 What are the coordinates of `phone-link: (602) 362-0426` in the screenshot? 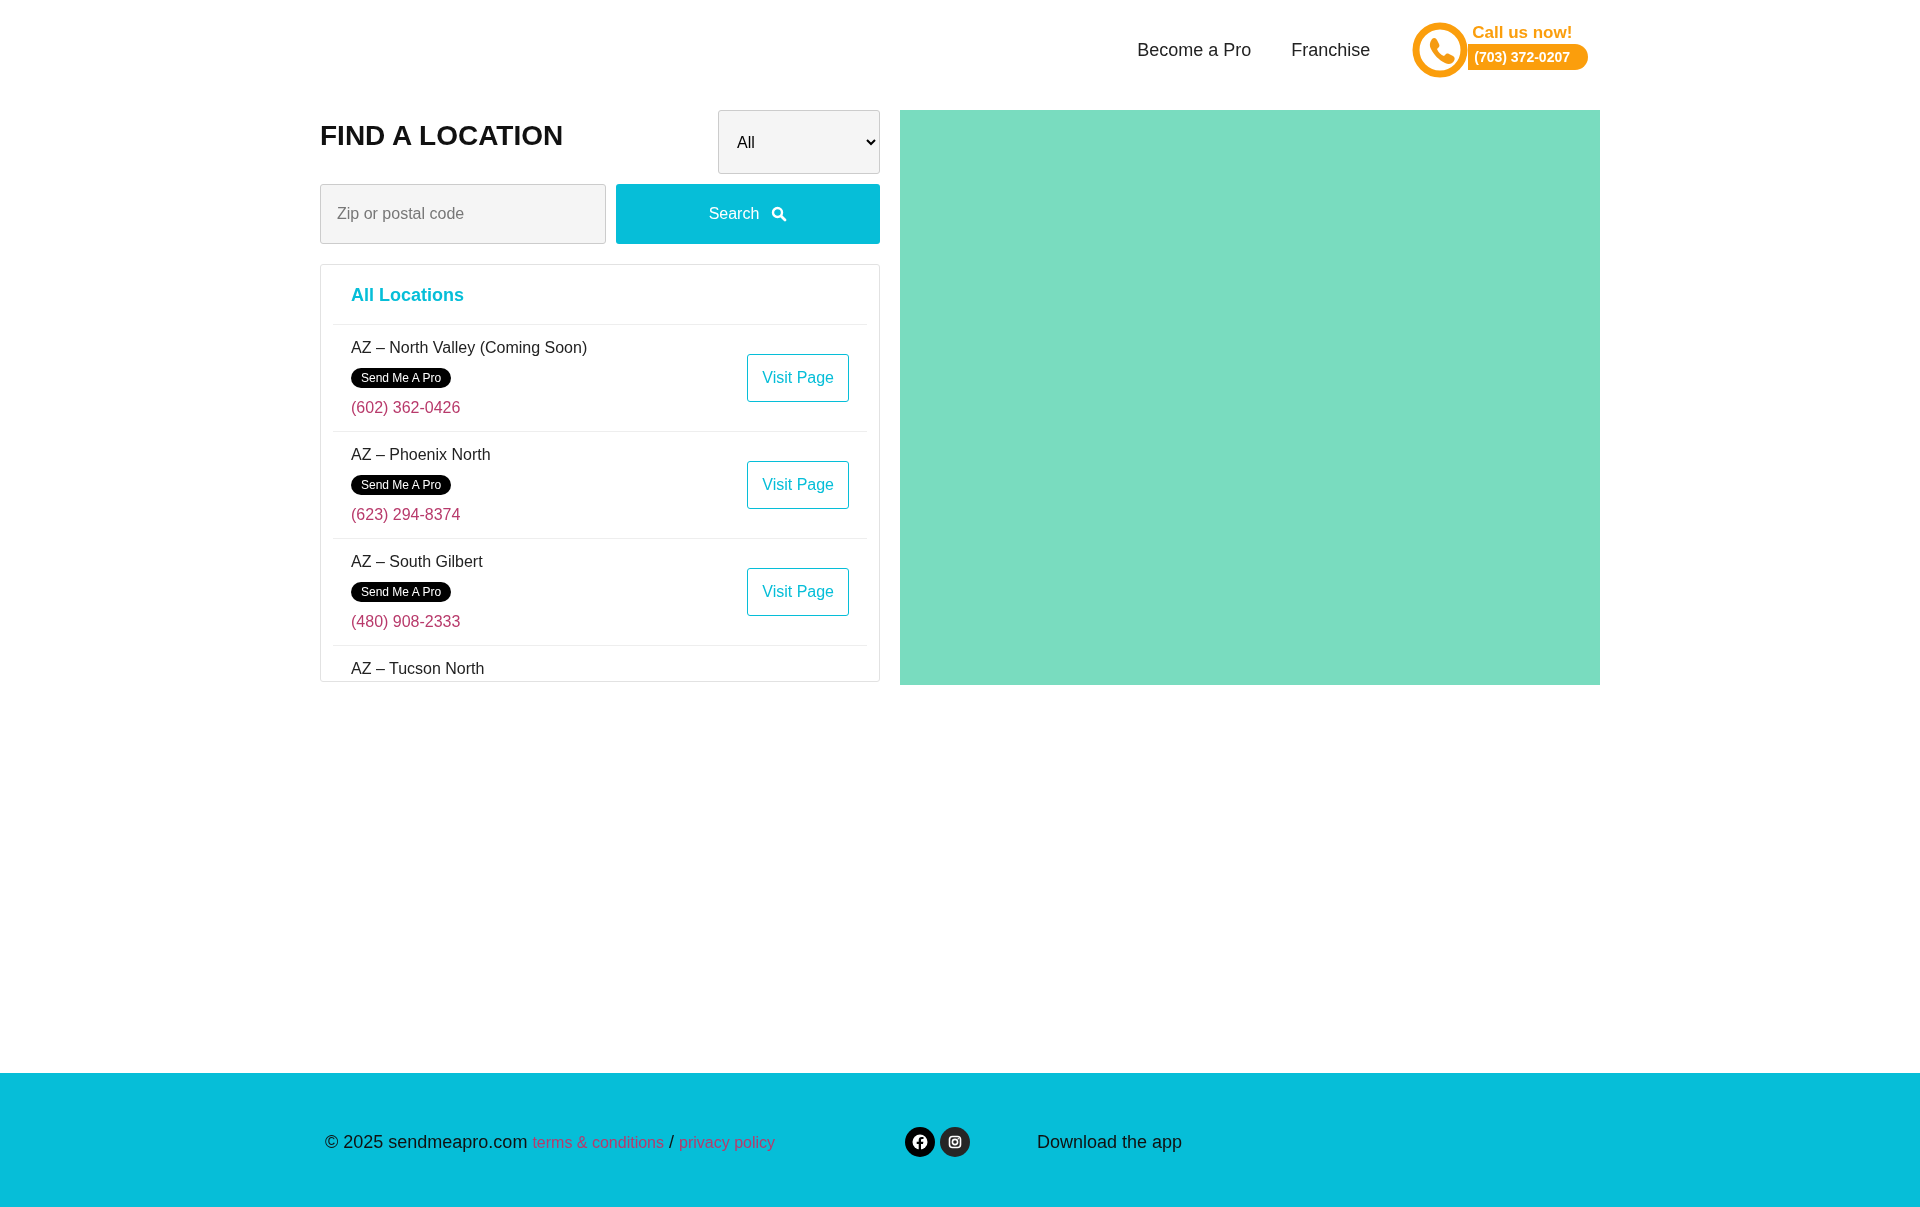 It's located at (469, 408).